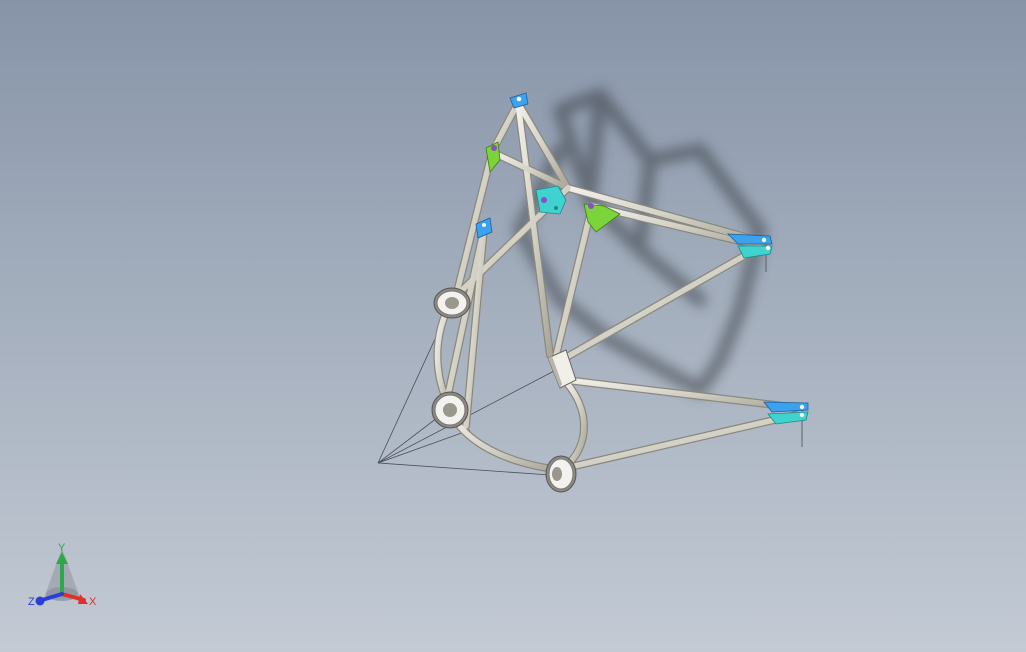  What do you see at coordinates (62, 575) in the screenshot?
I see `coordinate-triad-icon: Y X Z` at bounding box center [62, 575].